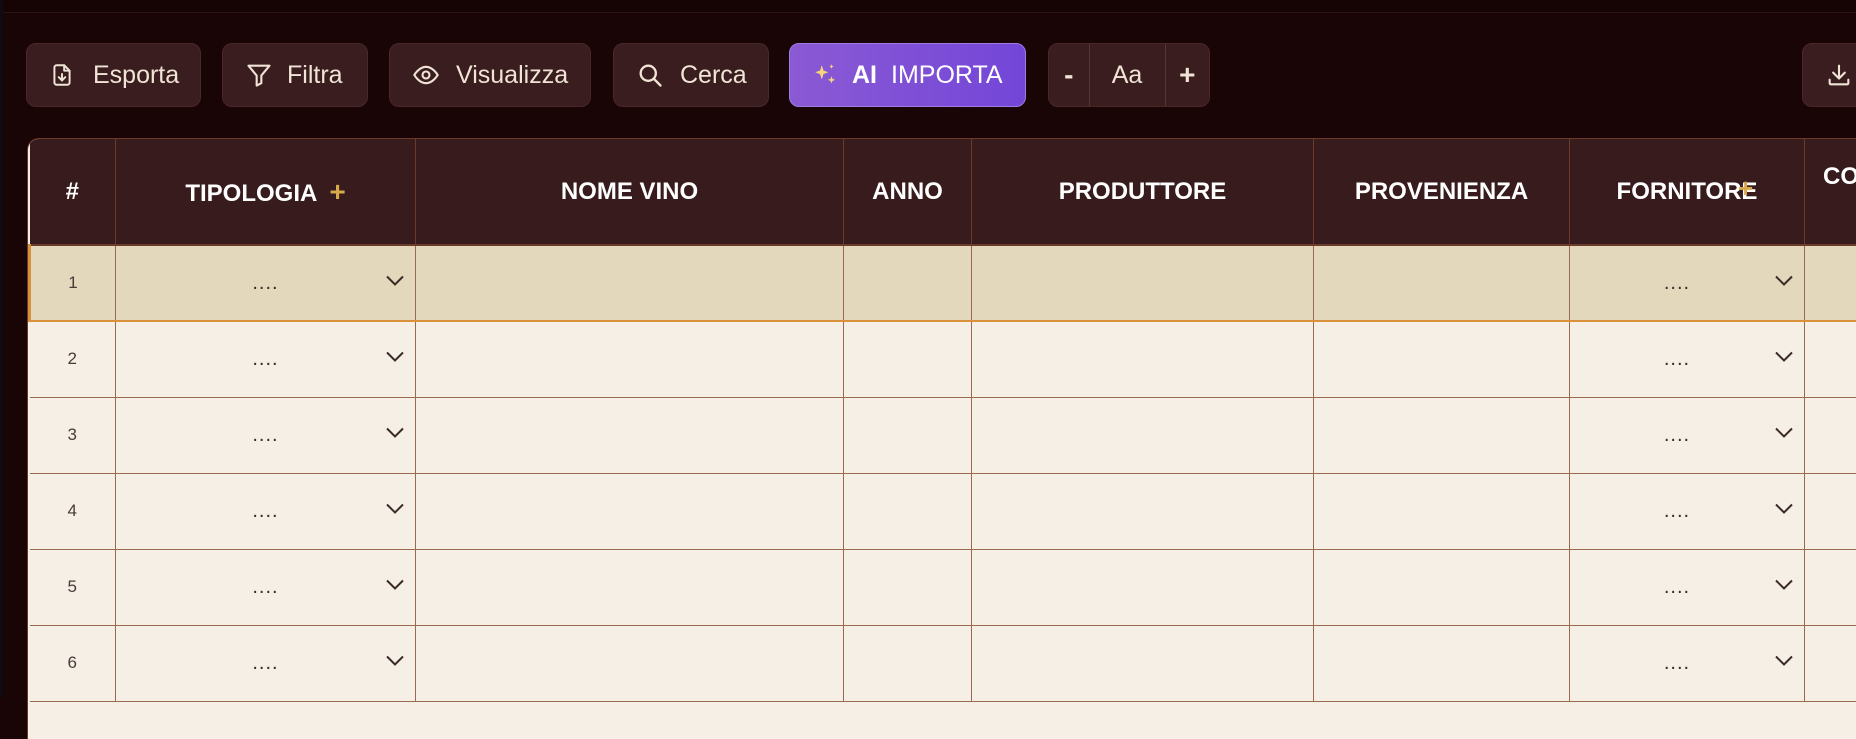  Describe the element at coordinates (1839, 75) in the screenshot. I see `download-icon` at that location.